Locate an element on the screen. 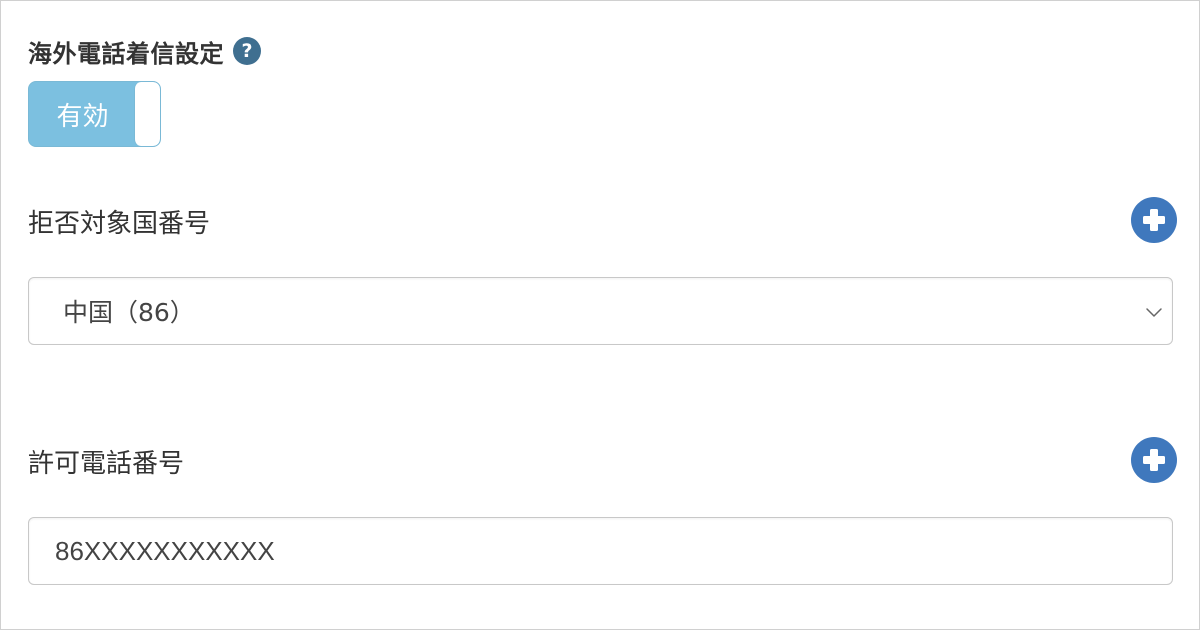 This screenshot has height=630, width=1200. country-code-select: 中国（86） is located at coordinates (600, 311).